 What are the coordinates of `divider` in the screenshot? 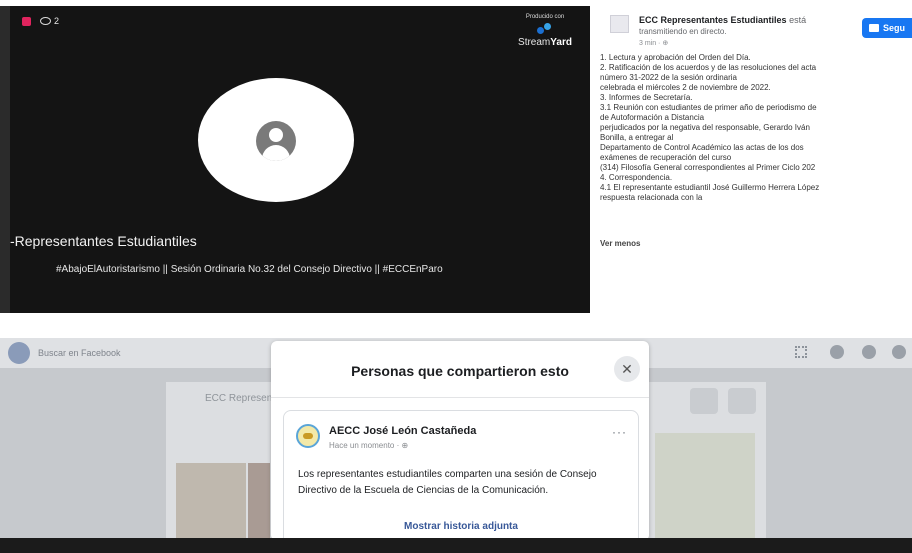 It's located at (460, 397).